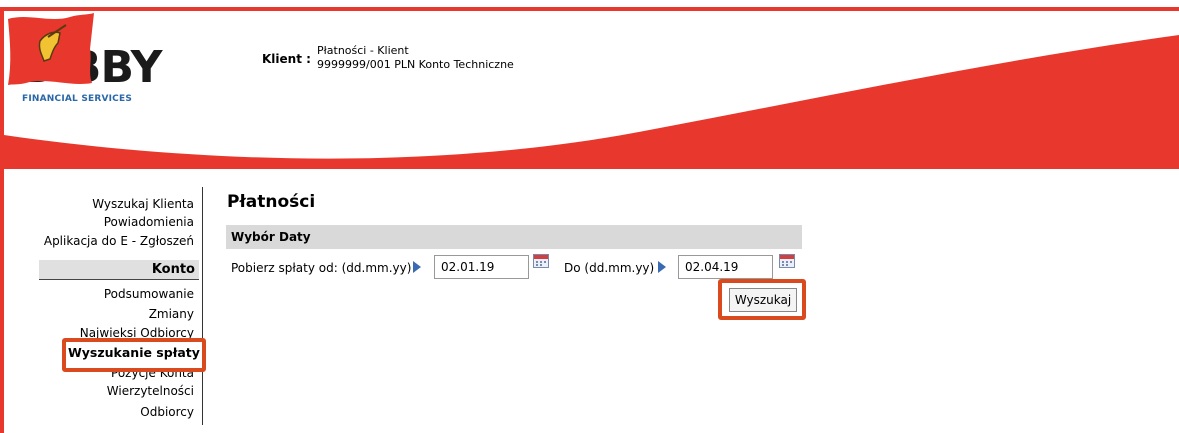  Describe the element at coordinates (481, 267) in the screenshot. I see `date-from-input` at that location.